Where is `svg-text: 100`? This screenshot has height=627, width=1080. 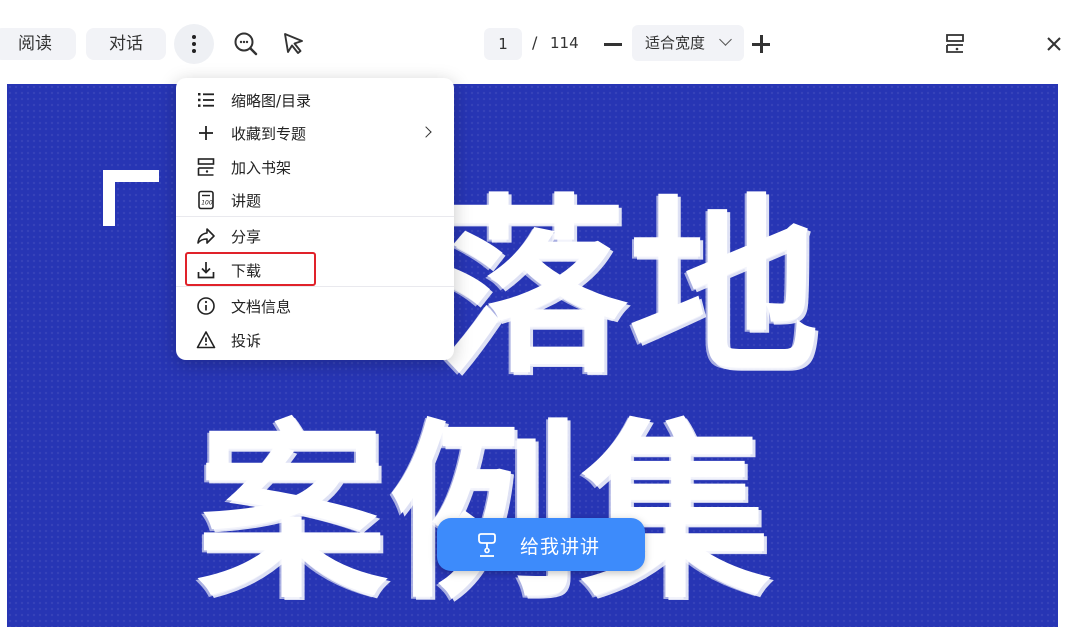 svg-text: 100 is located at coordinates (207, 203).